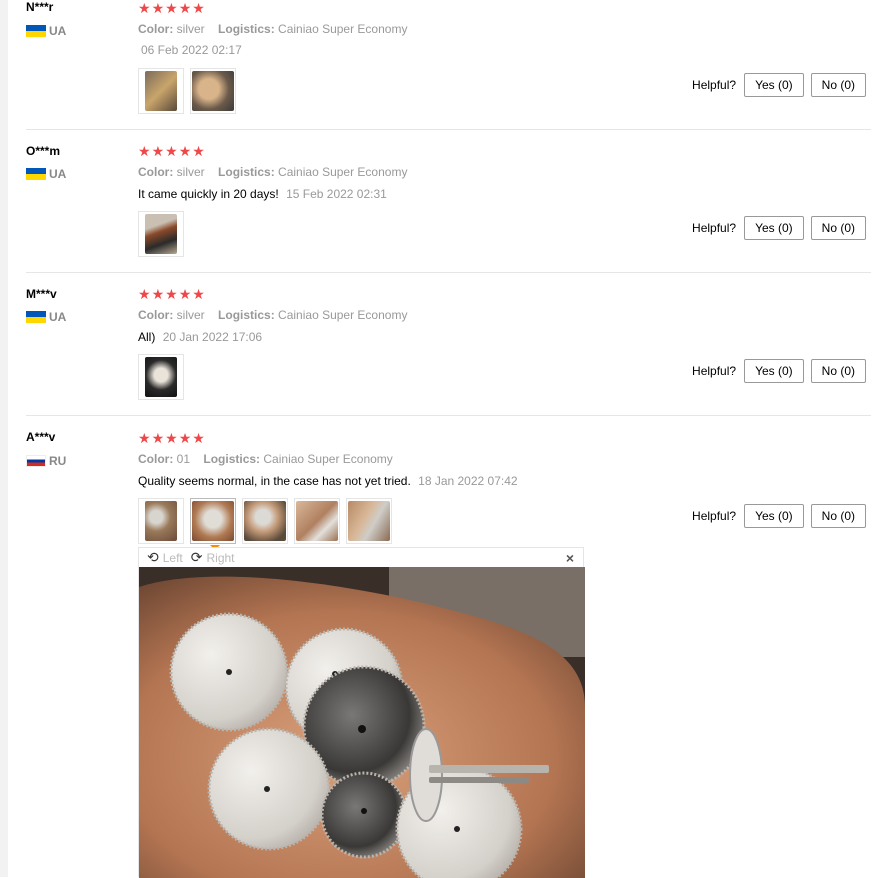 The height and width of the screenshot is (878, 888). I want to click on ru-flag-icon, so click(36, 461).